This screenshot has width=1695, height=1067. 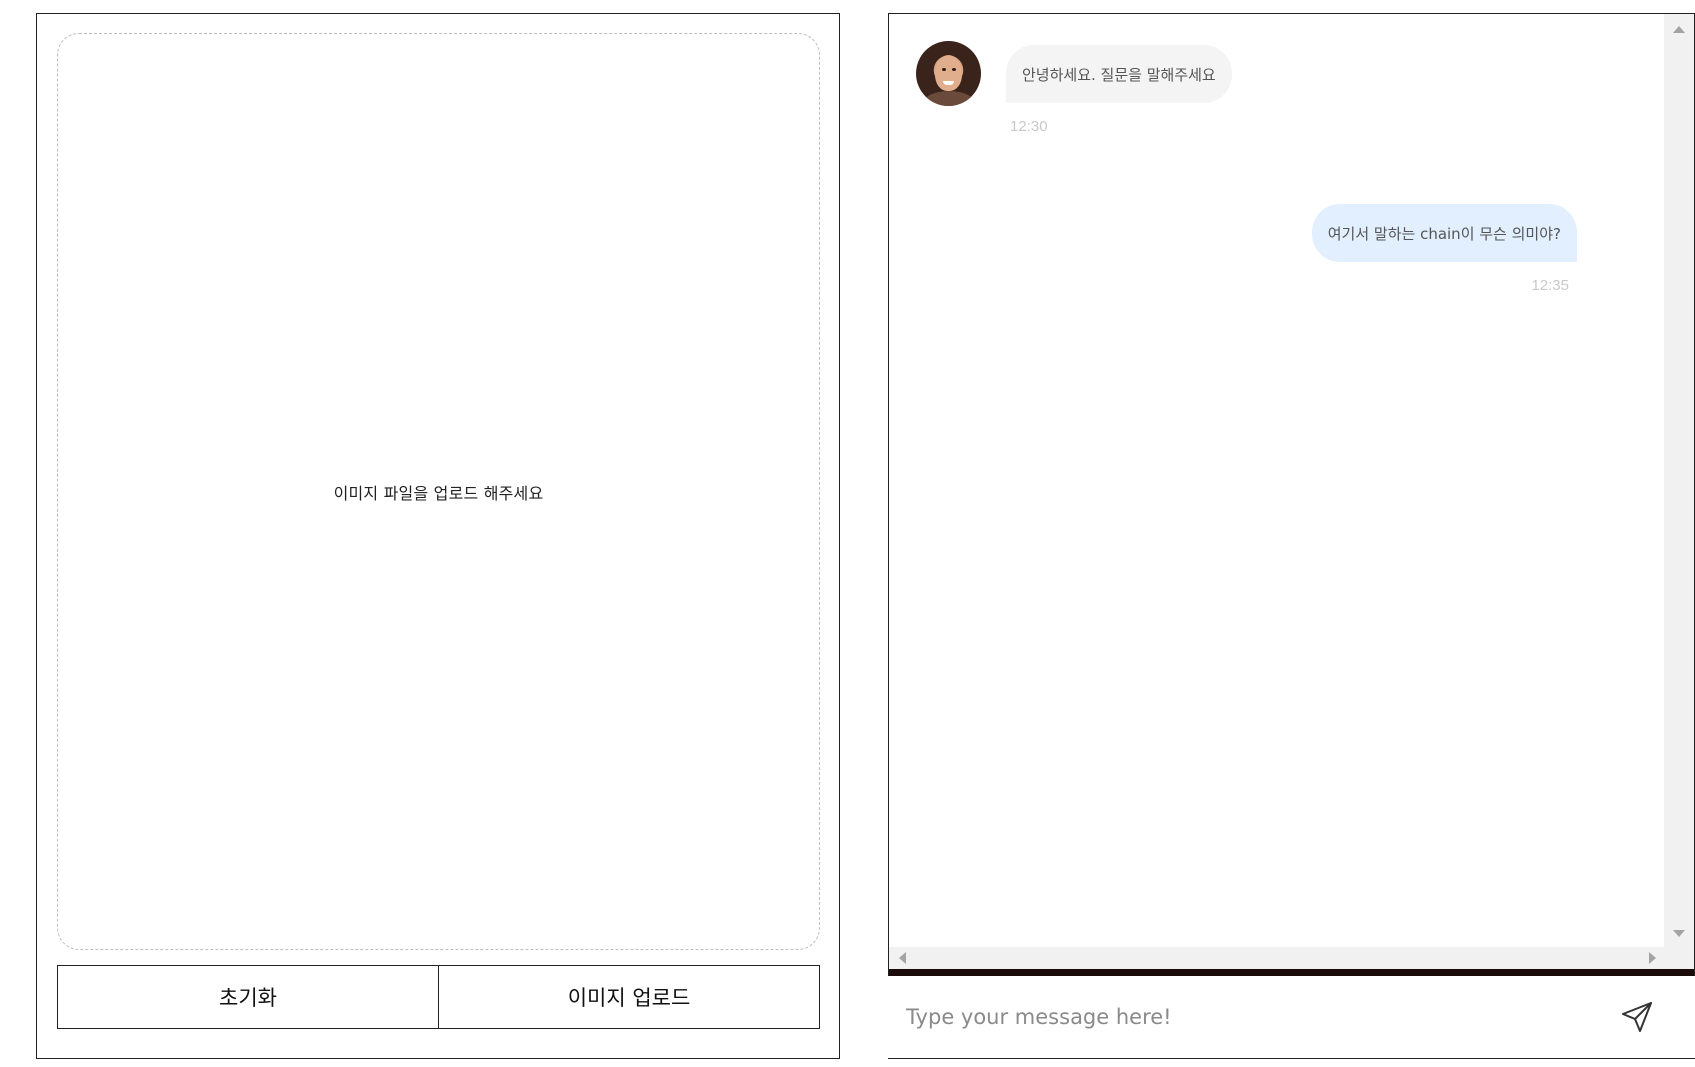 I want to click on send-icon, so click(x=1637, y=1017).